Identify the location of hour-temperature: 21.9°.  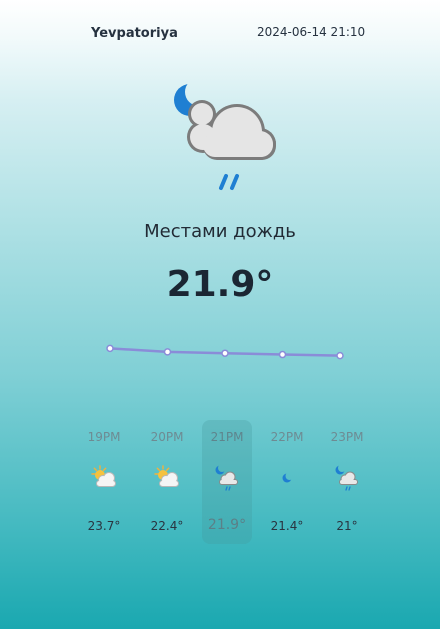
(227, 525).